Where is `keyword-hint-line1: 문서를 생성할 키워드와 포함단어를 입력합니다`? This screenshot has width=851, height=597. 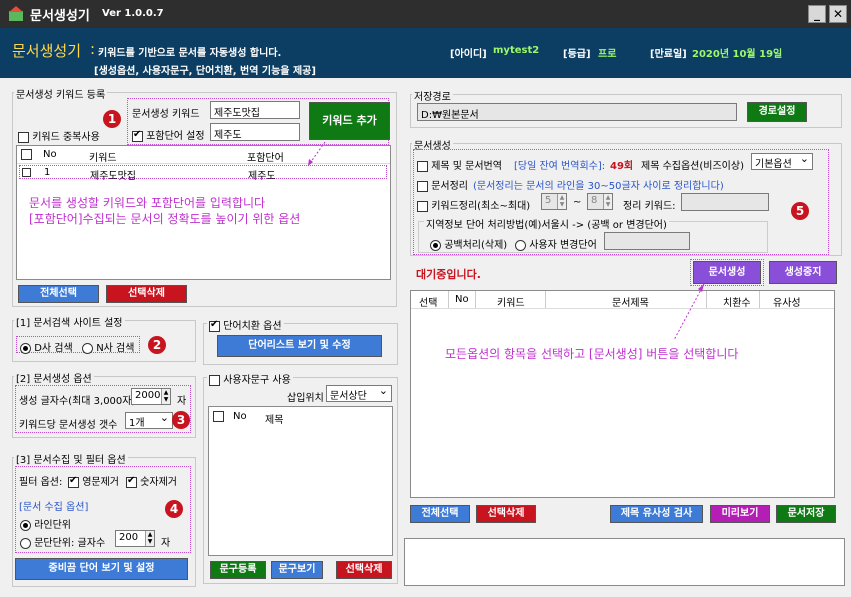 keyword-hint-line1: 문서를 생성할 키워드와 포함단어를 입력합니다 is located at coordinates (147, 203).